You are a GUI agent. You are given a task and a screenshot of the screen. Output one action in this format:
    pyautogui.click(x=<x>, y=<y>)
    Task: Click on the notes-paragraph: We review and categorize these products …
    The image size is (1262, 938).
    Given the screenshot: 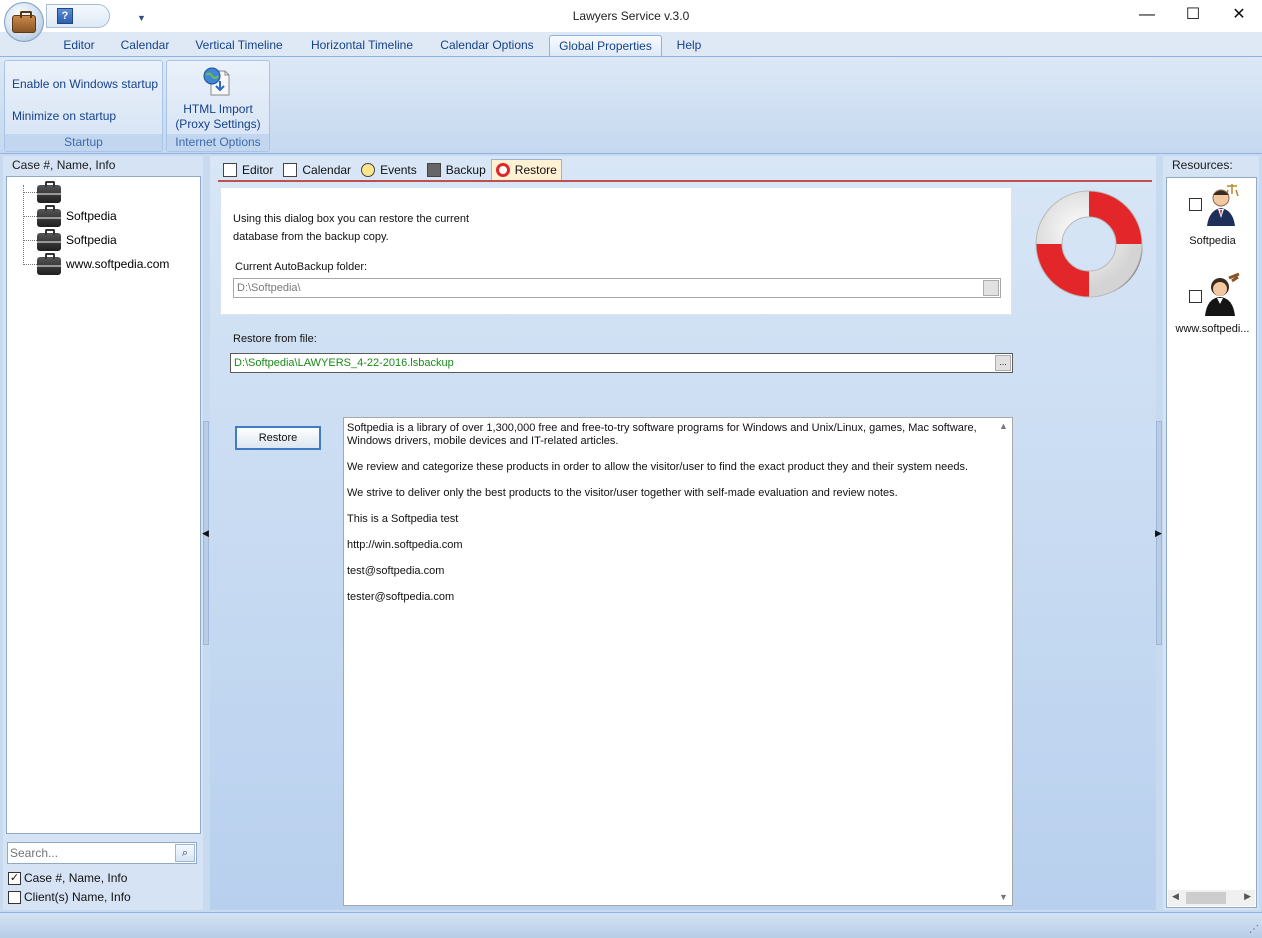 What is the action you would take?
    pyautogui.click(x=658, y=467)
    